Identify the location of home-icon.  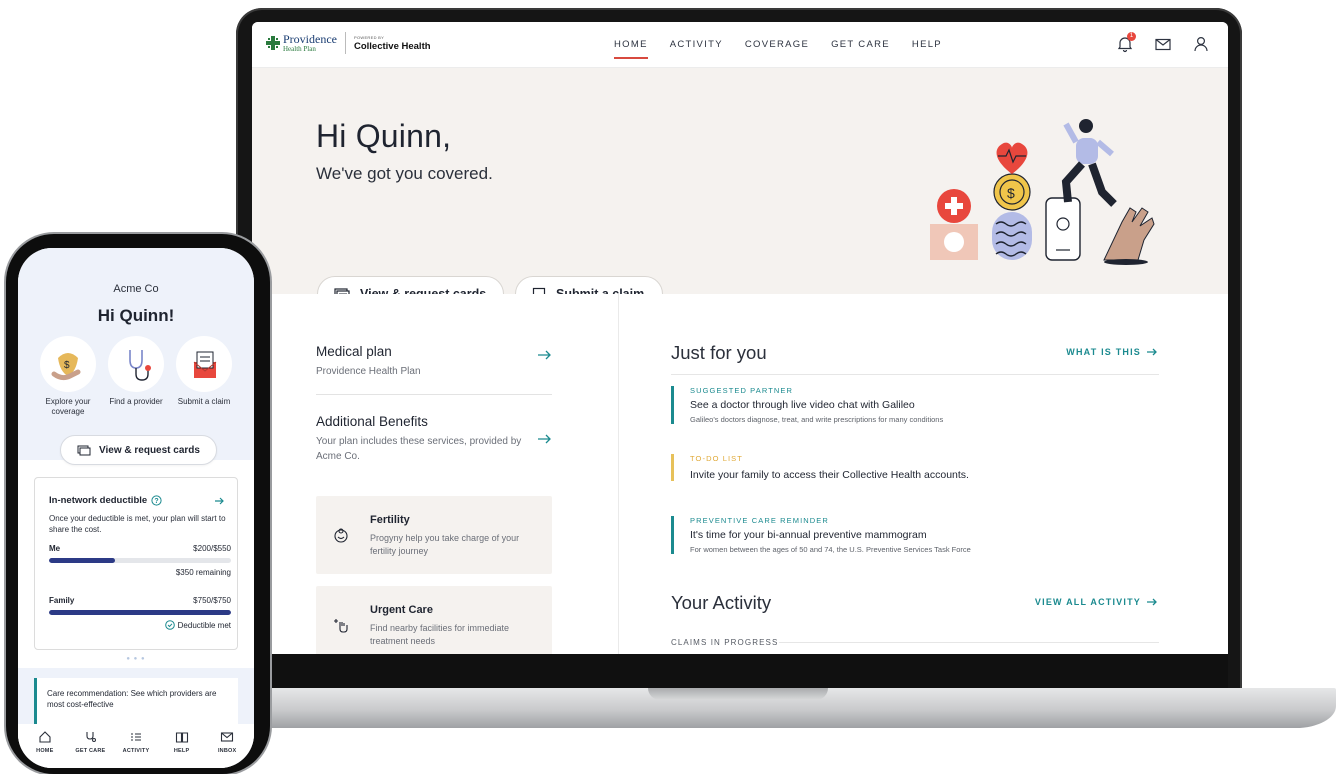
(45, 737).